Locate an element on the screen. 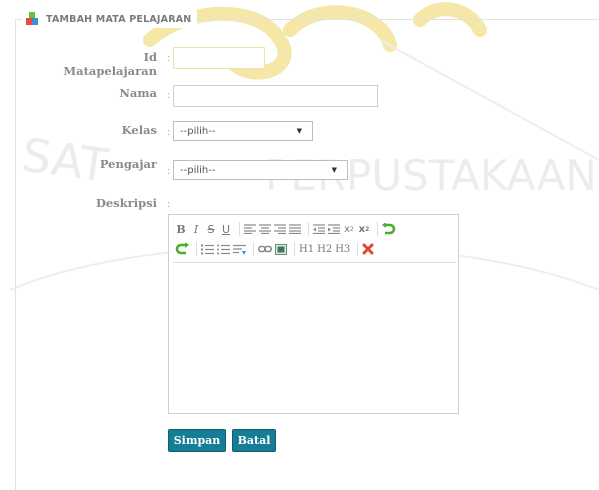 The image size is (599, 490). batal-button: Batal is located at coordinates (254, 440).